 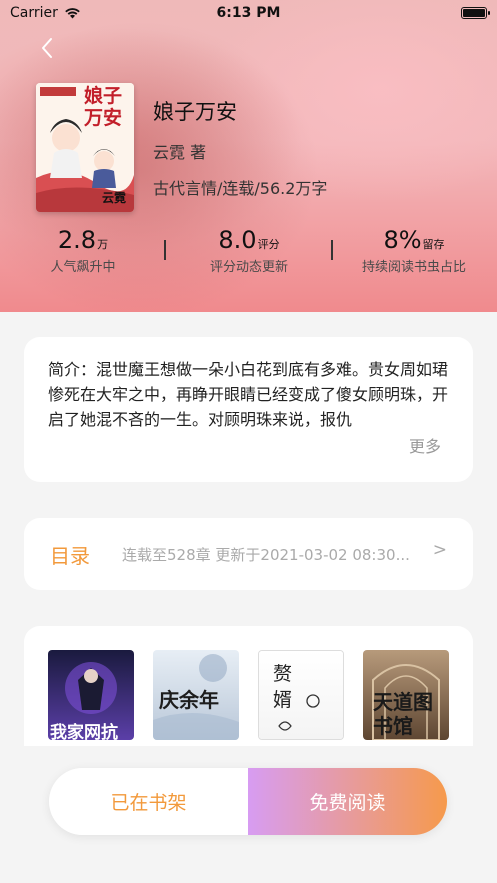 I want to click on book-meta: 古代言情/连载/56.2万字, so click(x=240, y=188).